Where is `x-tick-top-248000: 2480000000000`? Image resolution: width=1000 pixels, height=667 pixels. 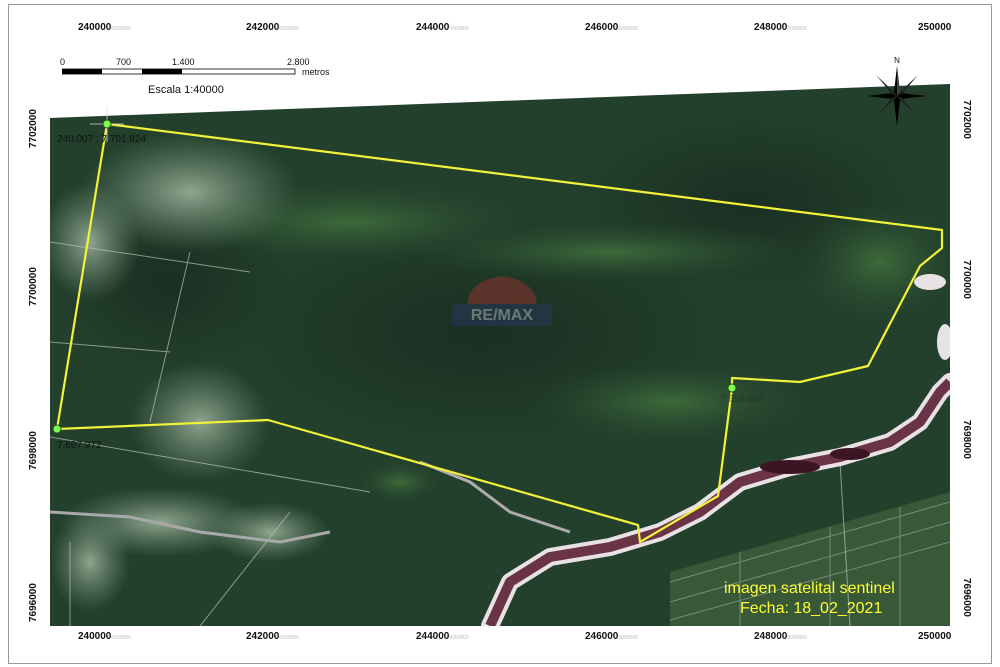
x-tick-top-248000: 2480000000000 is located at coordinates (780, 27).